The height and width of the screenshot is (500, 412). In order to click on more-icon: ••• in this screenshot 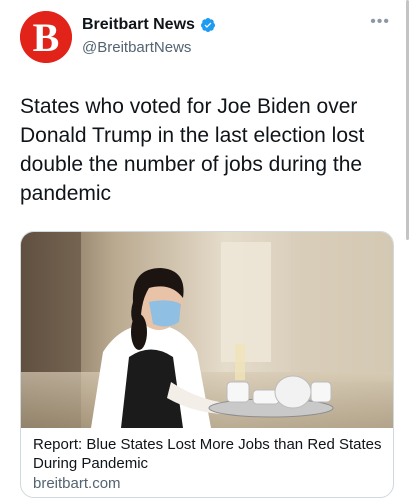, I will do `click(380, 22)`.